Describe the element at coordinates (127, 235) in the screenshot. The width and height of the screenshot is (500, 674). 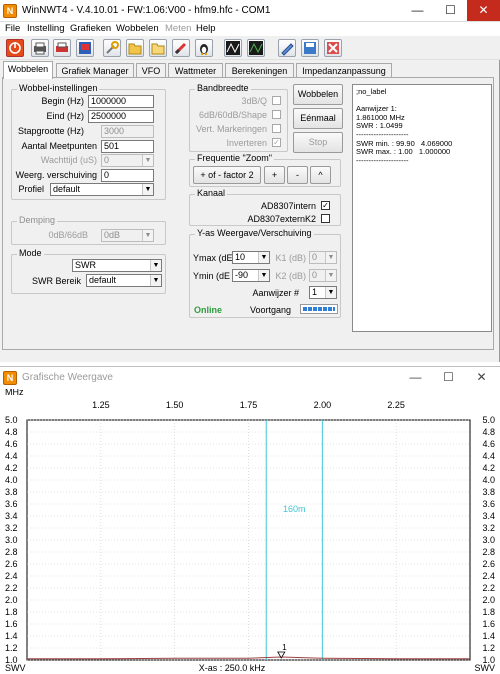
I see `demping-select: 0dB ▼` at that location.